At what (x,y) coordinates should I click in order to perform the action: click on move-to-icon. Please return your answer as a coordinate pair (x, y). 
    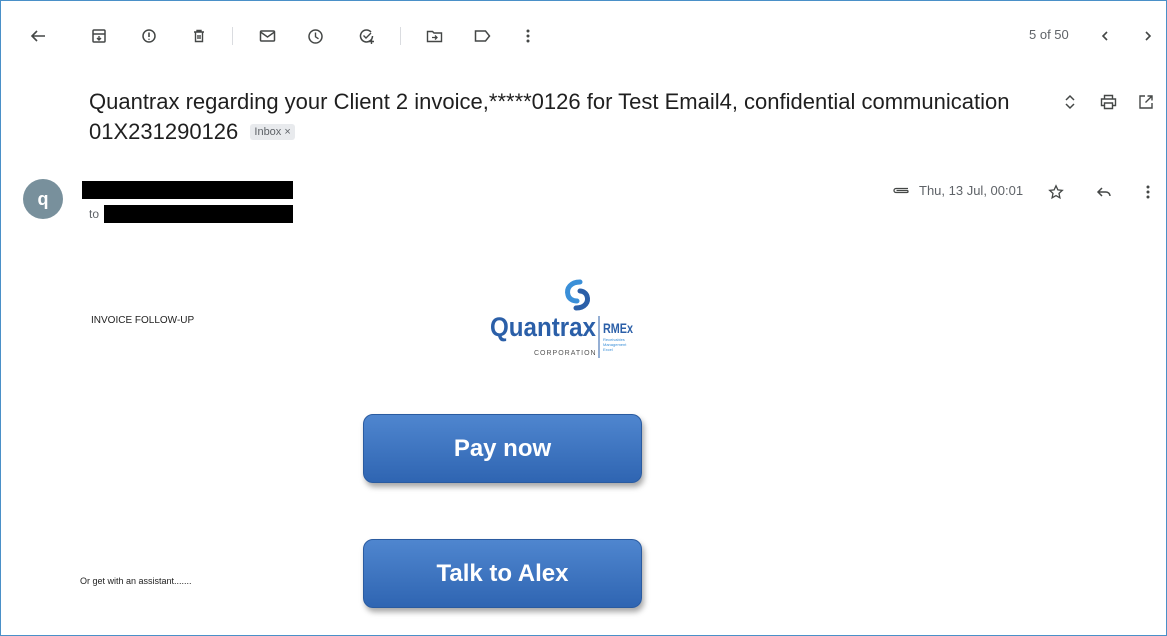
    Looking at the image, I should click on (434, 36).